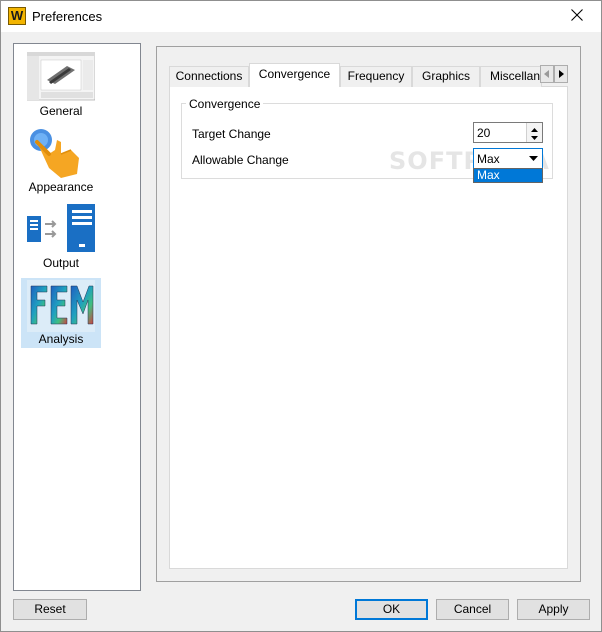  I want to click on cancel-button: Cancel, so click(472, 609).